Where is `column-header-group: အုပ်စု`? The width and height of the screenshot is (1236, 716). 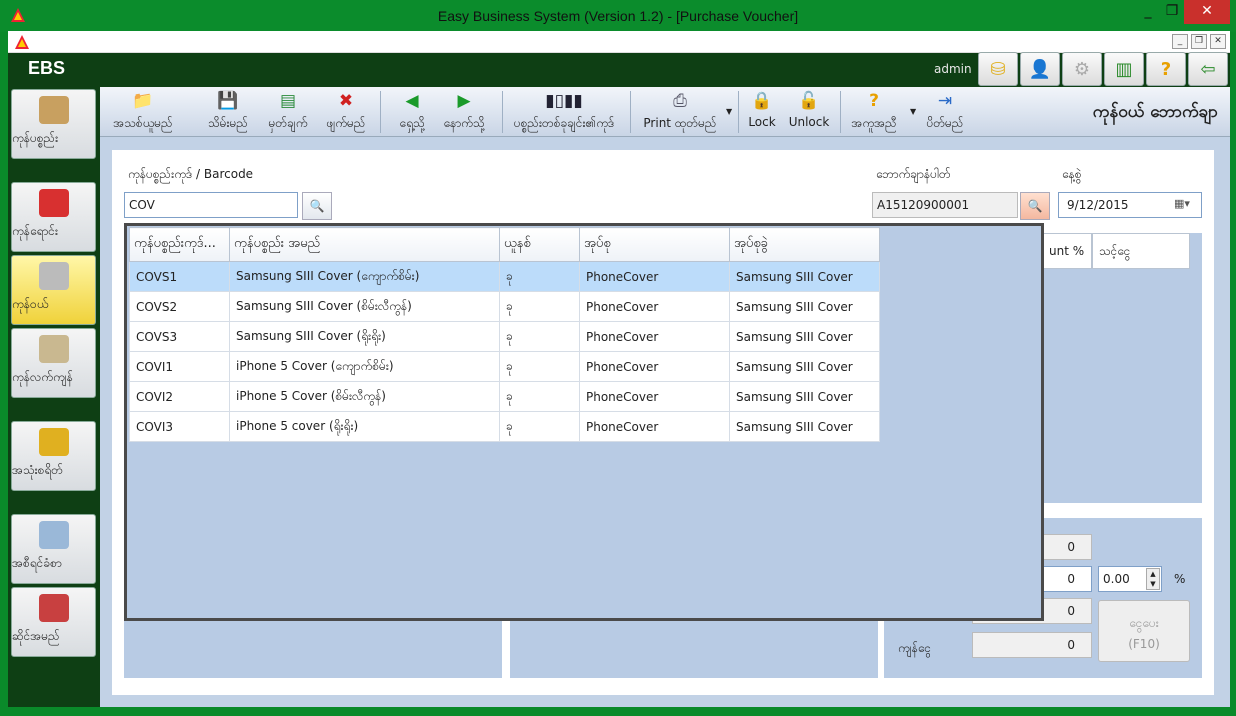
column-header-group: အုပ်စု is located at coordinates (654, 244).